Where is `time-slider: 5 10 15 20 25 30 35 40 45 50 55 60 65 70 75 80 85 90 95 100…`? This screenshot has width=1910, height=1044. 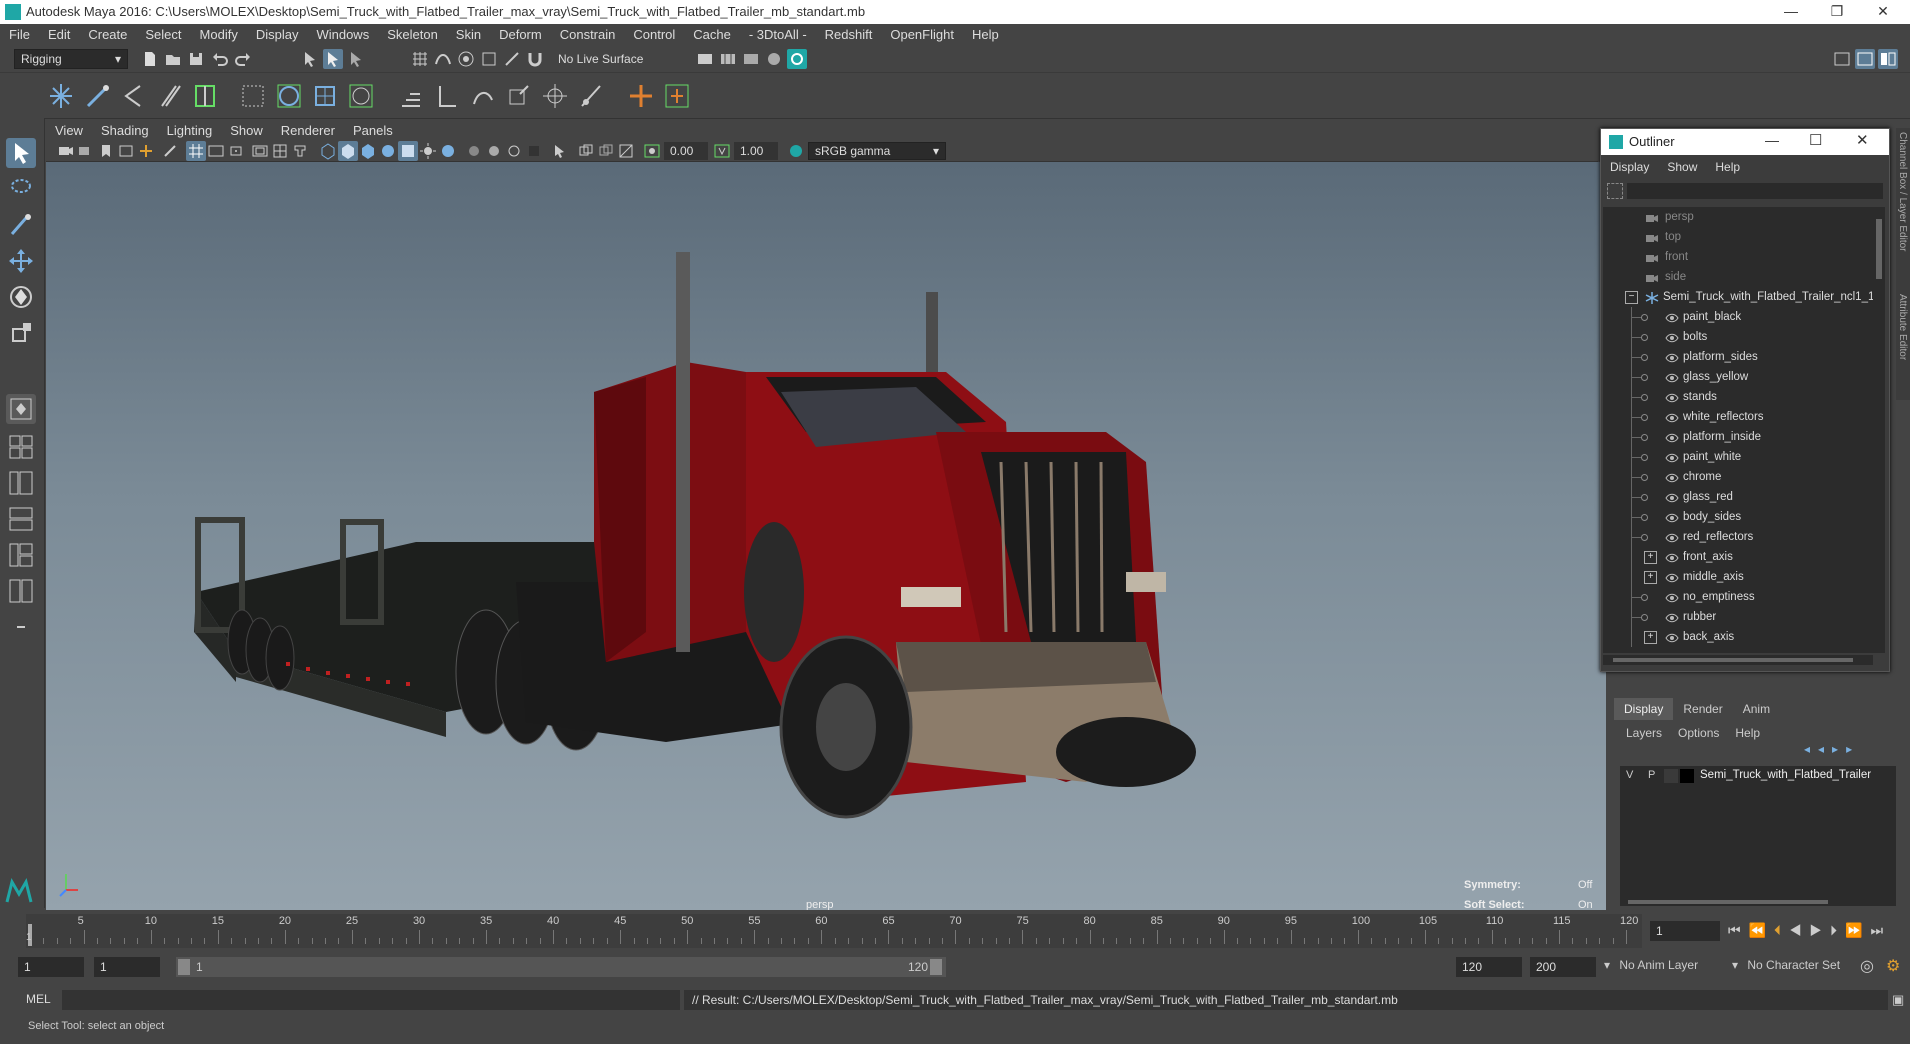
time-slider: 5 10 15 20 25 30 35 40 45 50 55 60 65 70 75 80 85 90 95 100… is located at coordinates (955, 931).